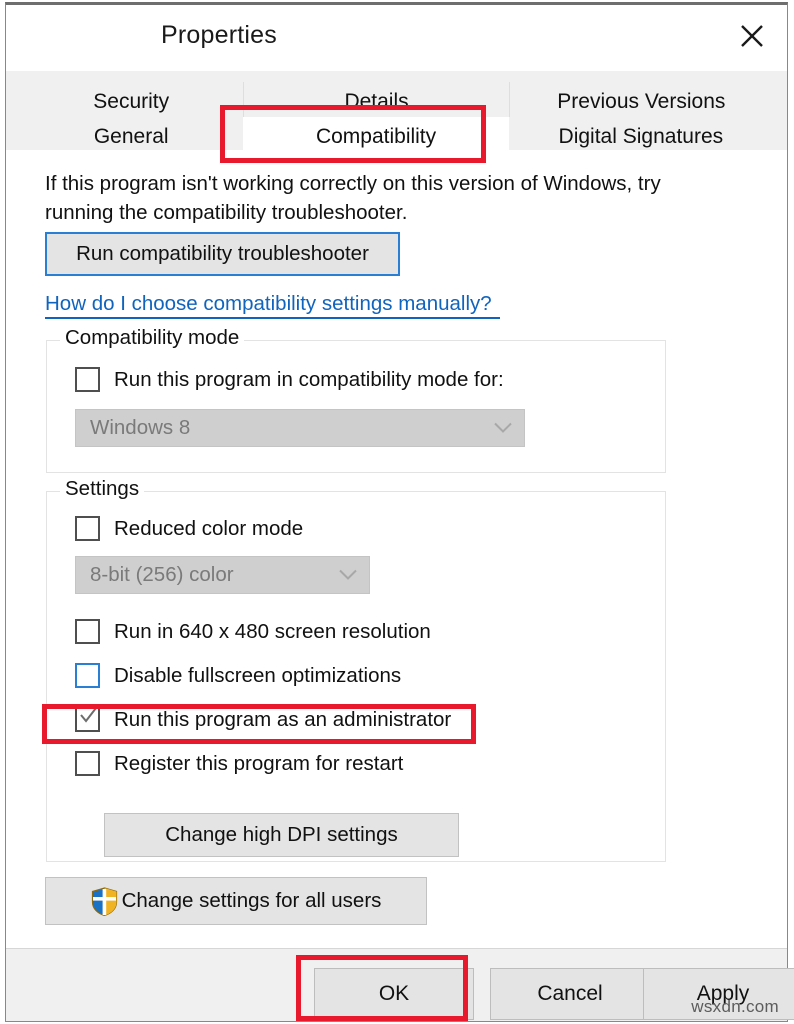 The image size is (794, 1024). Describe the element at coordinates (376, 102) in the screenshot. I see `tab-details: Details` at that location.